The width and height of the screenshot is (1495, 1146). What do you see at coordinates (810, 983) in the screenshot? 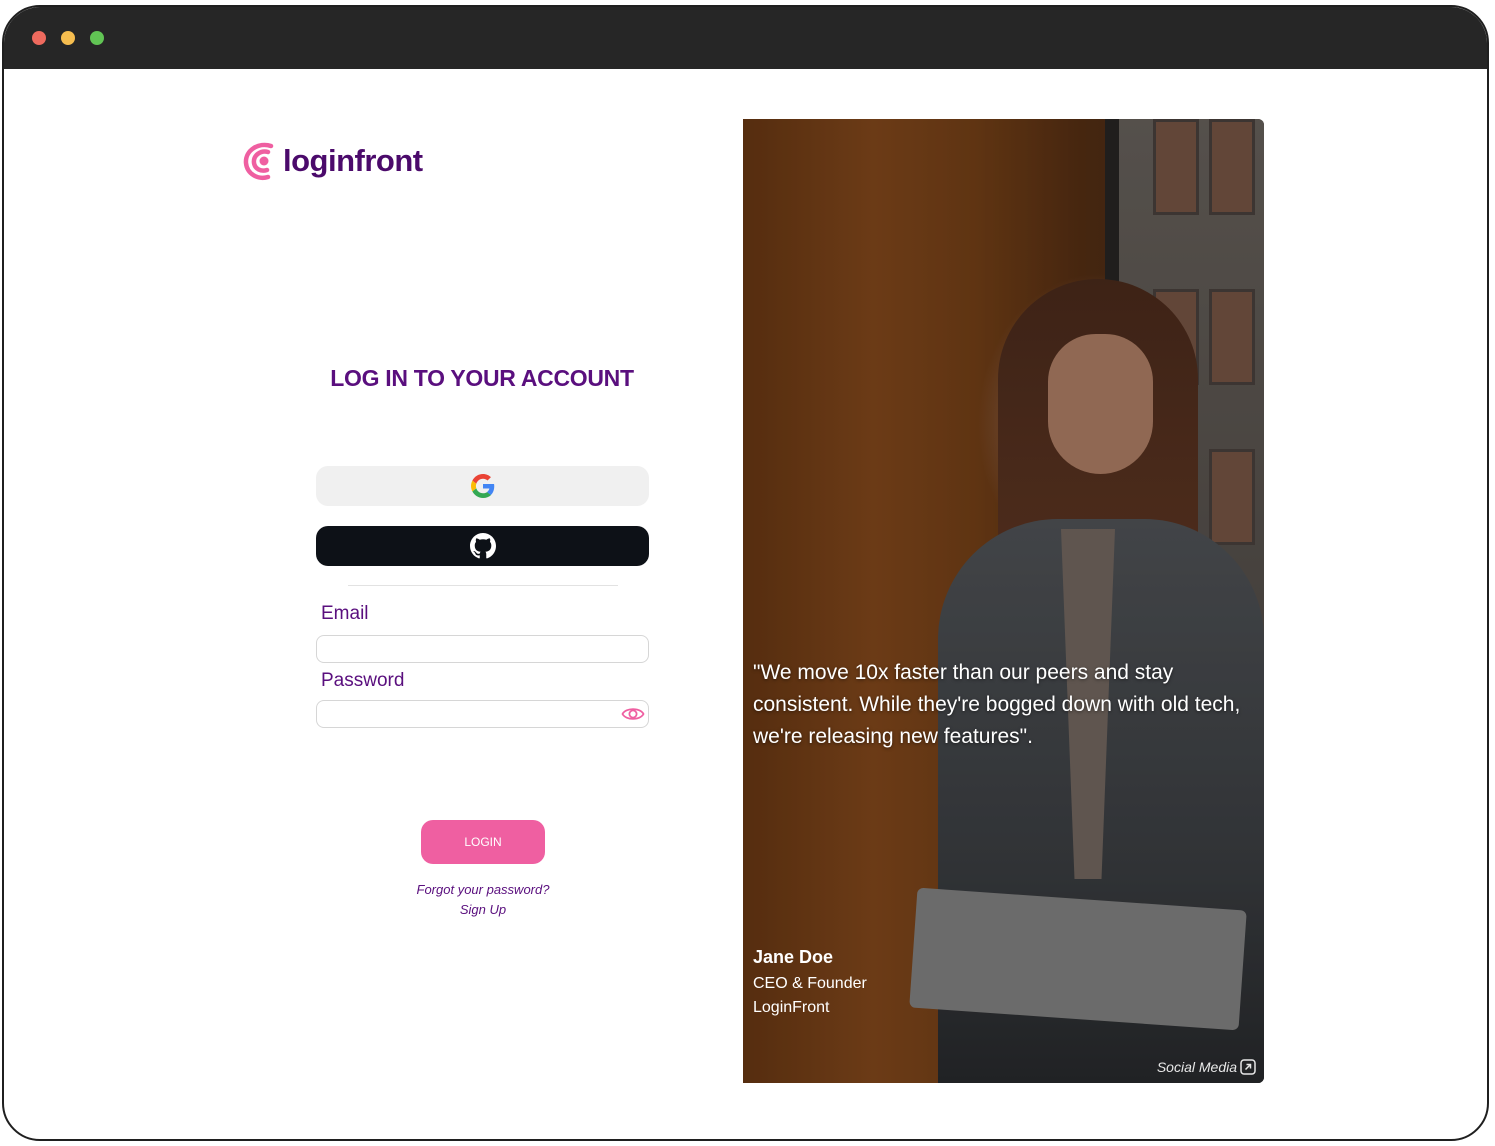
I see `testimonial-role: CEO & Founder` at bounding box center [810, 983].